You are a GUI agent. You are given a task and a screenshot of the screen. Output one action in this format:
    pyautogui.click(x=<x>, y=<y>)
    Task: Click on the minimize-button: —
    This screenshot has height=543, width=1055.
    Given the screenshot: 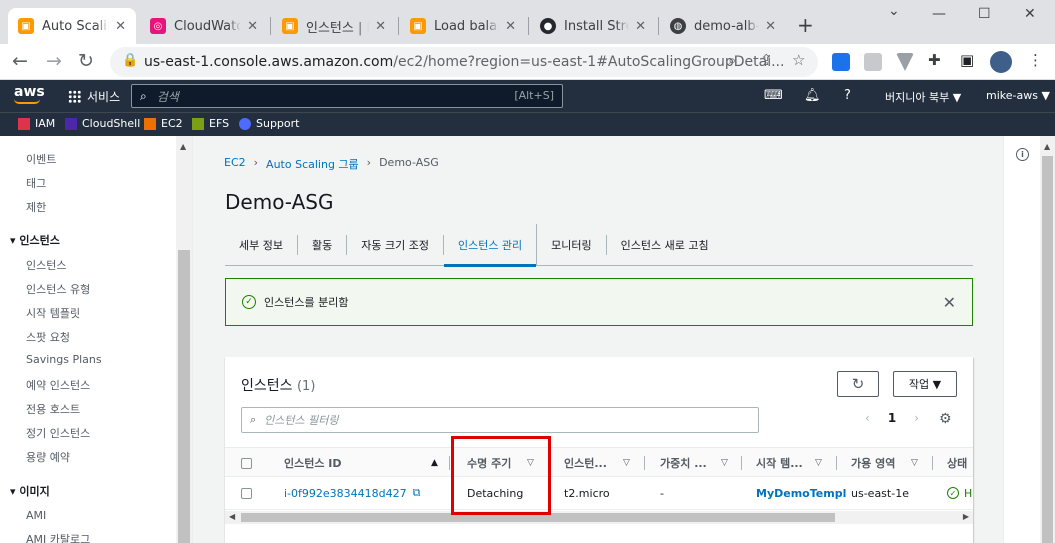 What is the action you would take?
    pyautogui.click(x=939, y=14)
    